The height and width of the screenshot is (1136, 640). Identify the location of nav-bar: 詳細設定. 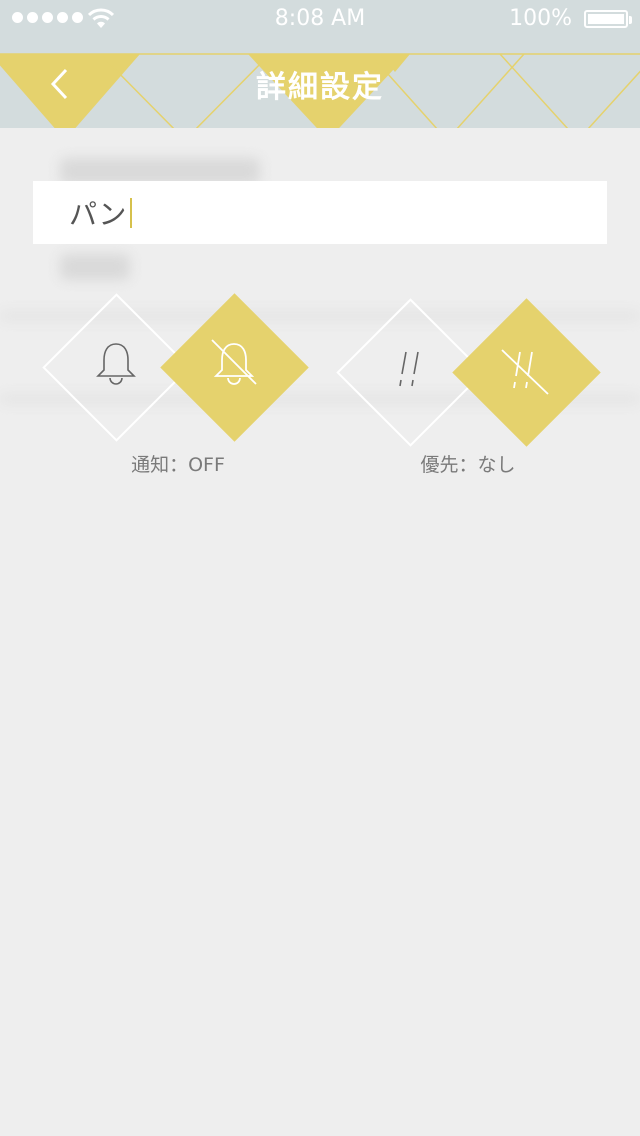
(320, 84).